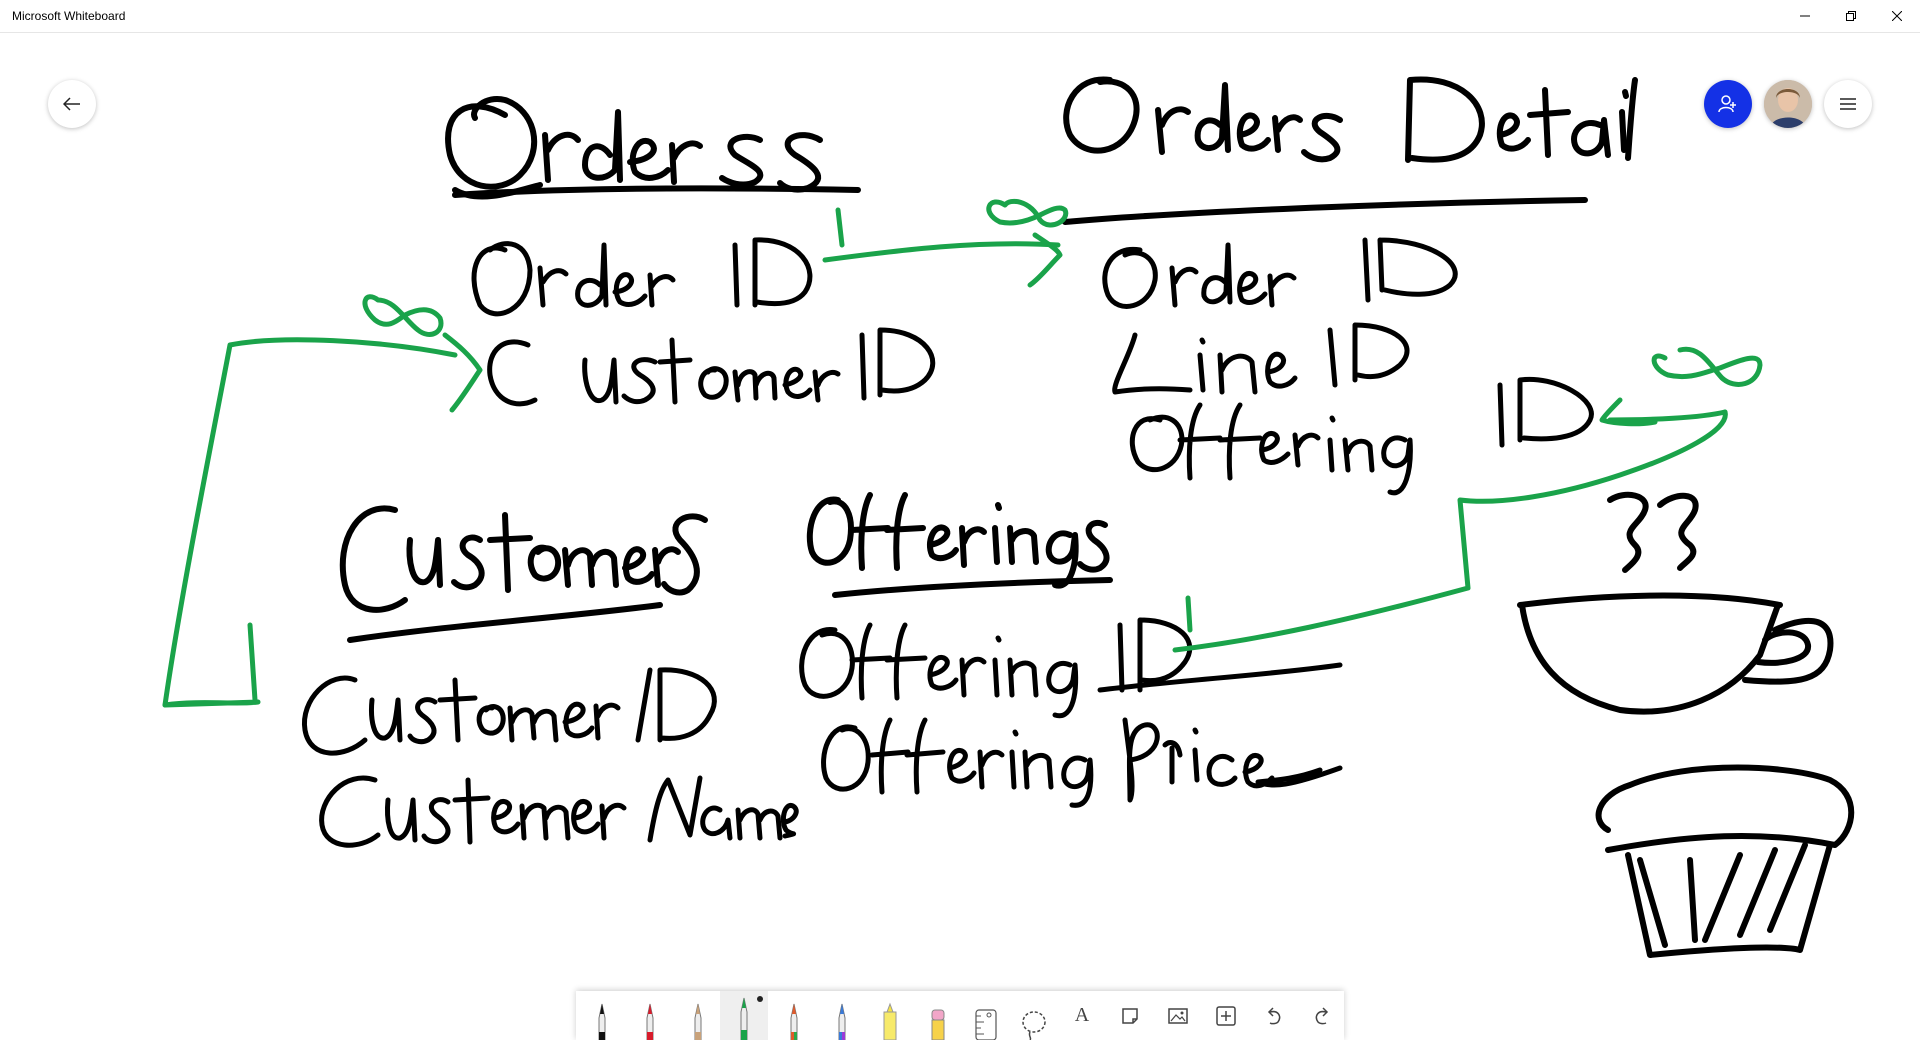 This screenshot has height=1040, width=1920. I want to click on rainbow-pen-tool, so click(794, 1015).